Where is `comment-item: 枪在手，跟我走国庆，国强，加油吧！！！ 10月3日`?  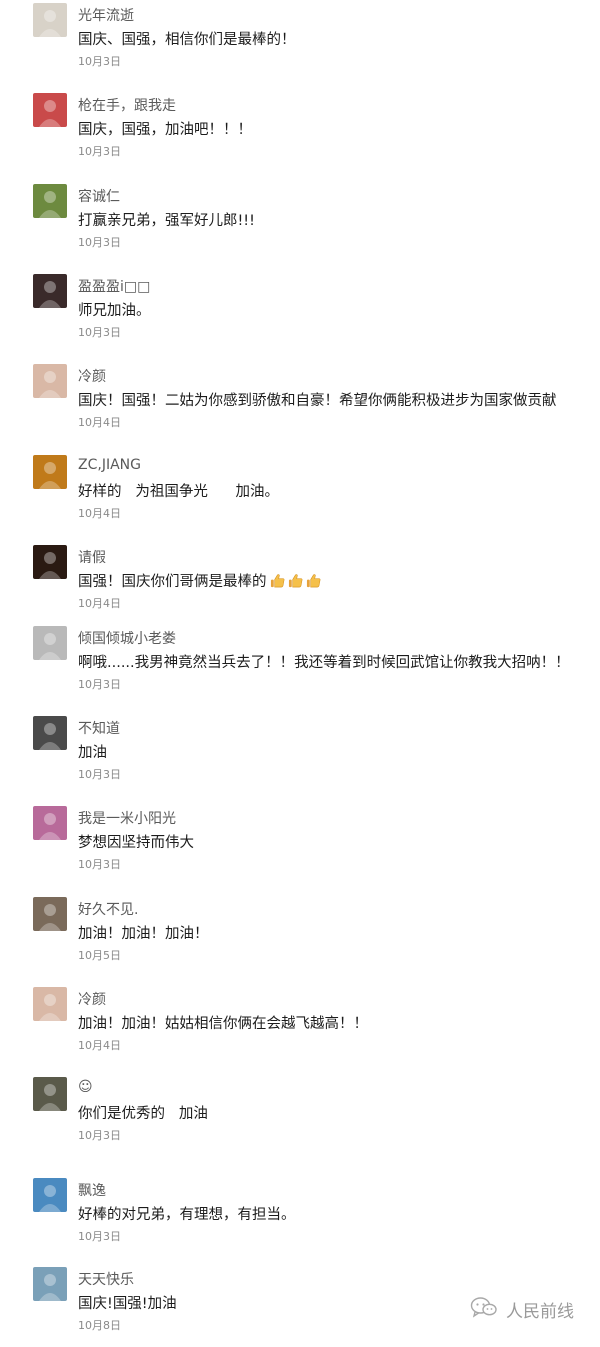 comment-item: 枪在手，跟我走国庆，国强，加油吧！！！ 10月3日 is located at coordinates (300, 133).